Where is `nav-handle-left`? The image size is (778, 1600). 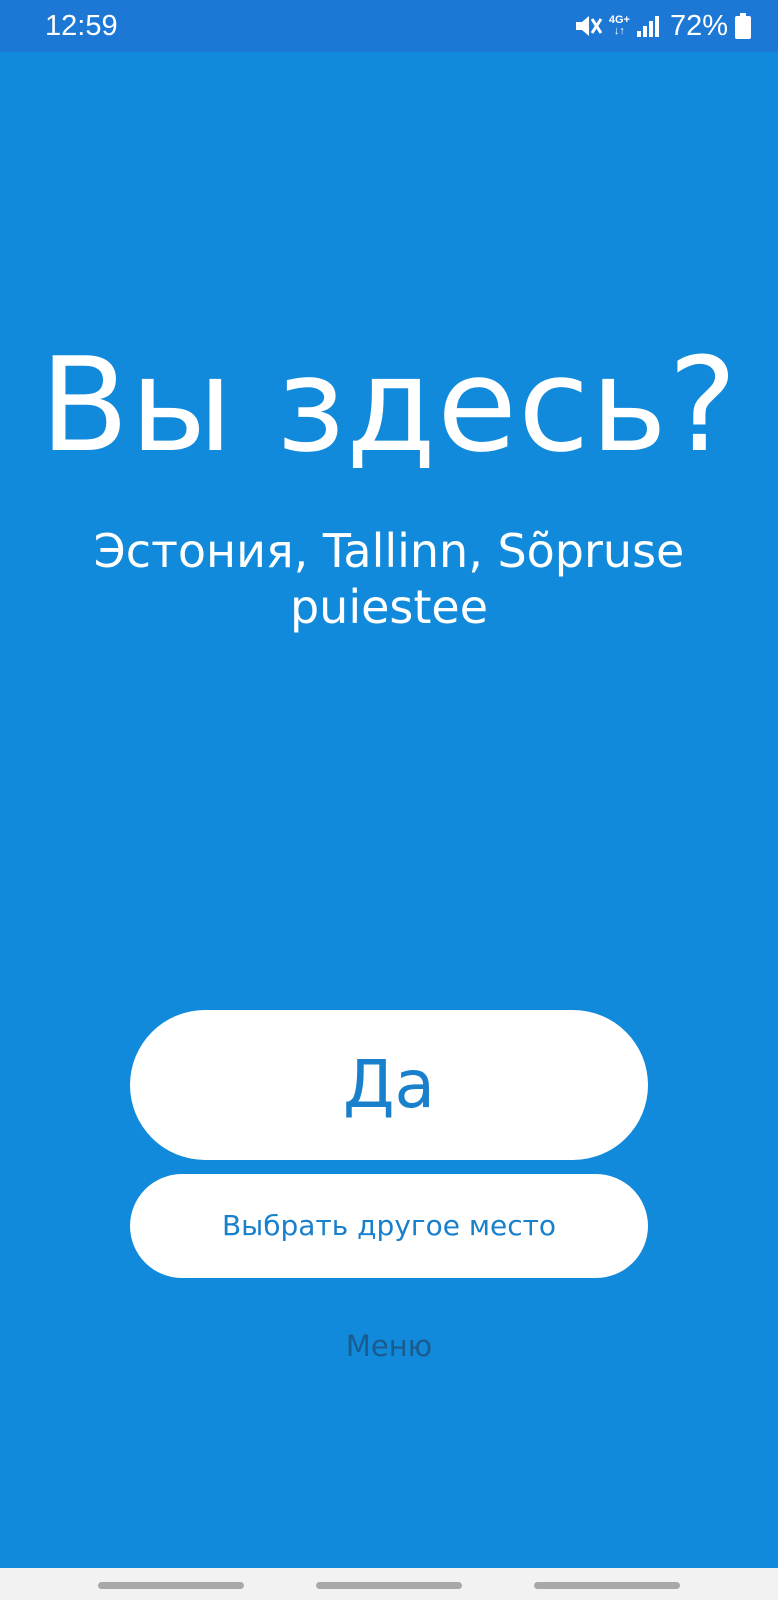 nav-handle-left is located at coordinates (171, 1585).